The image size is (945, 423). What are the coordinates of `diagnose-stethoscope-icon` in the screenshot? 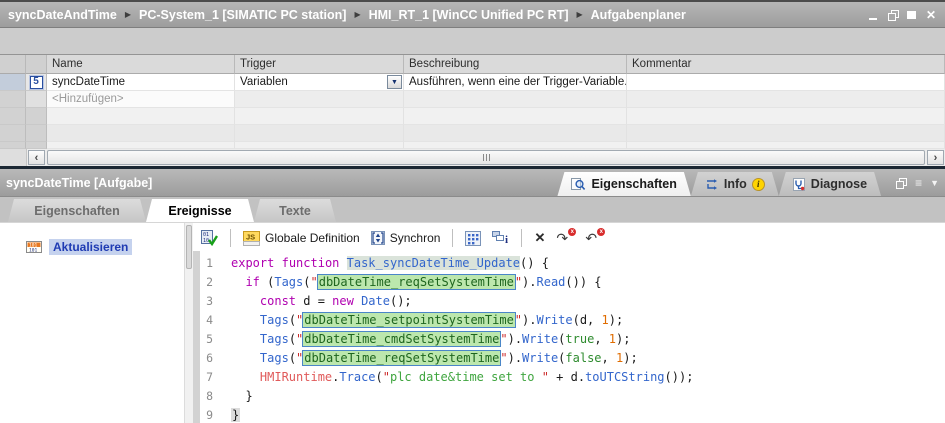 It's located at (799, 184).